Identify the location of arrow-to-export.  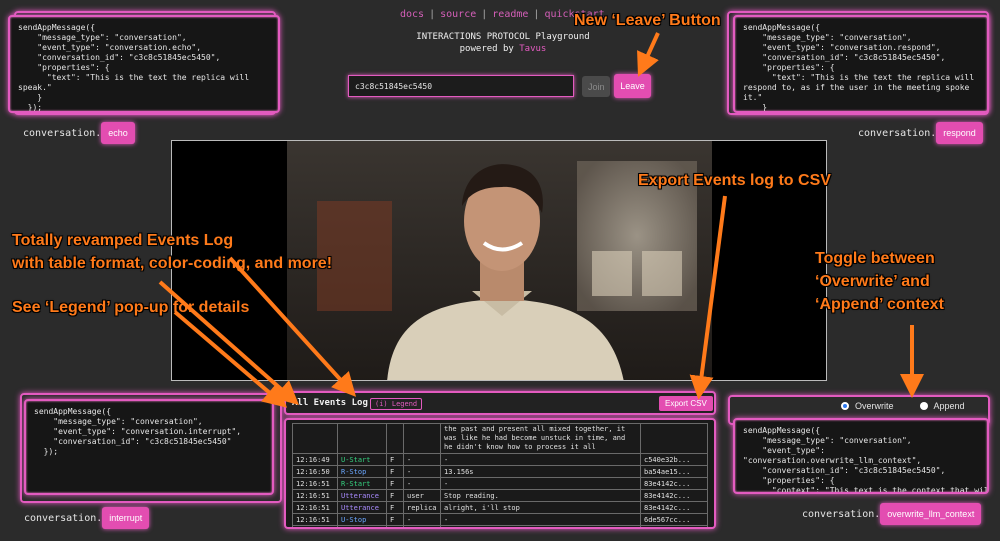
(708, 297).